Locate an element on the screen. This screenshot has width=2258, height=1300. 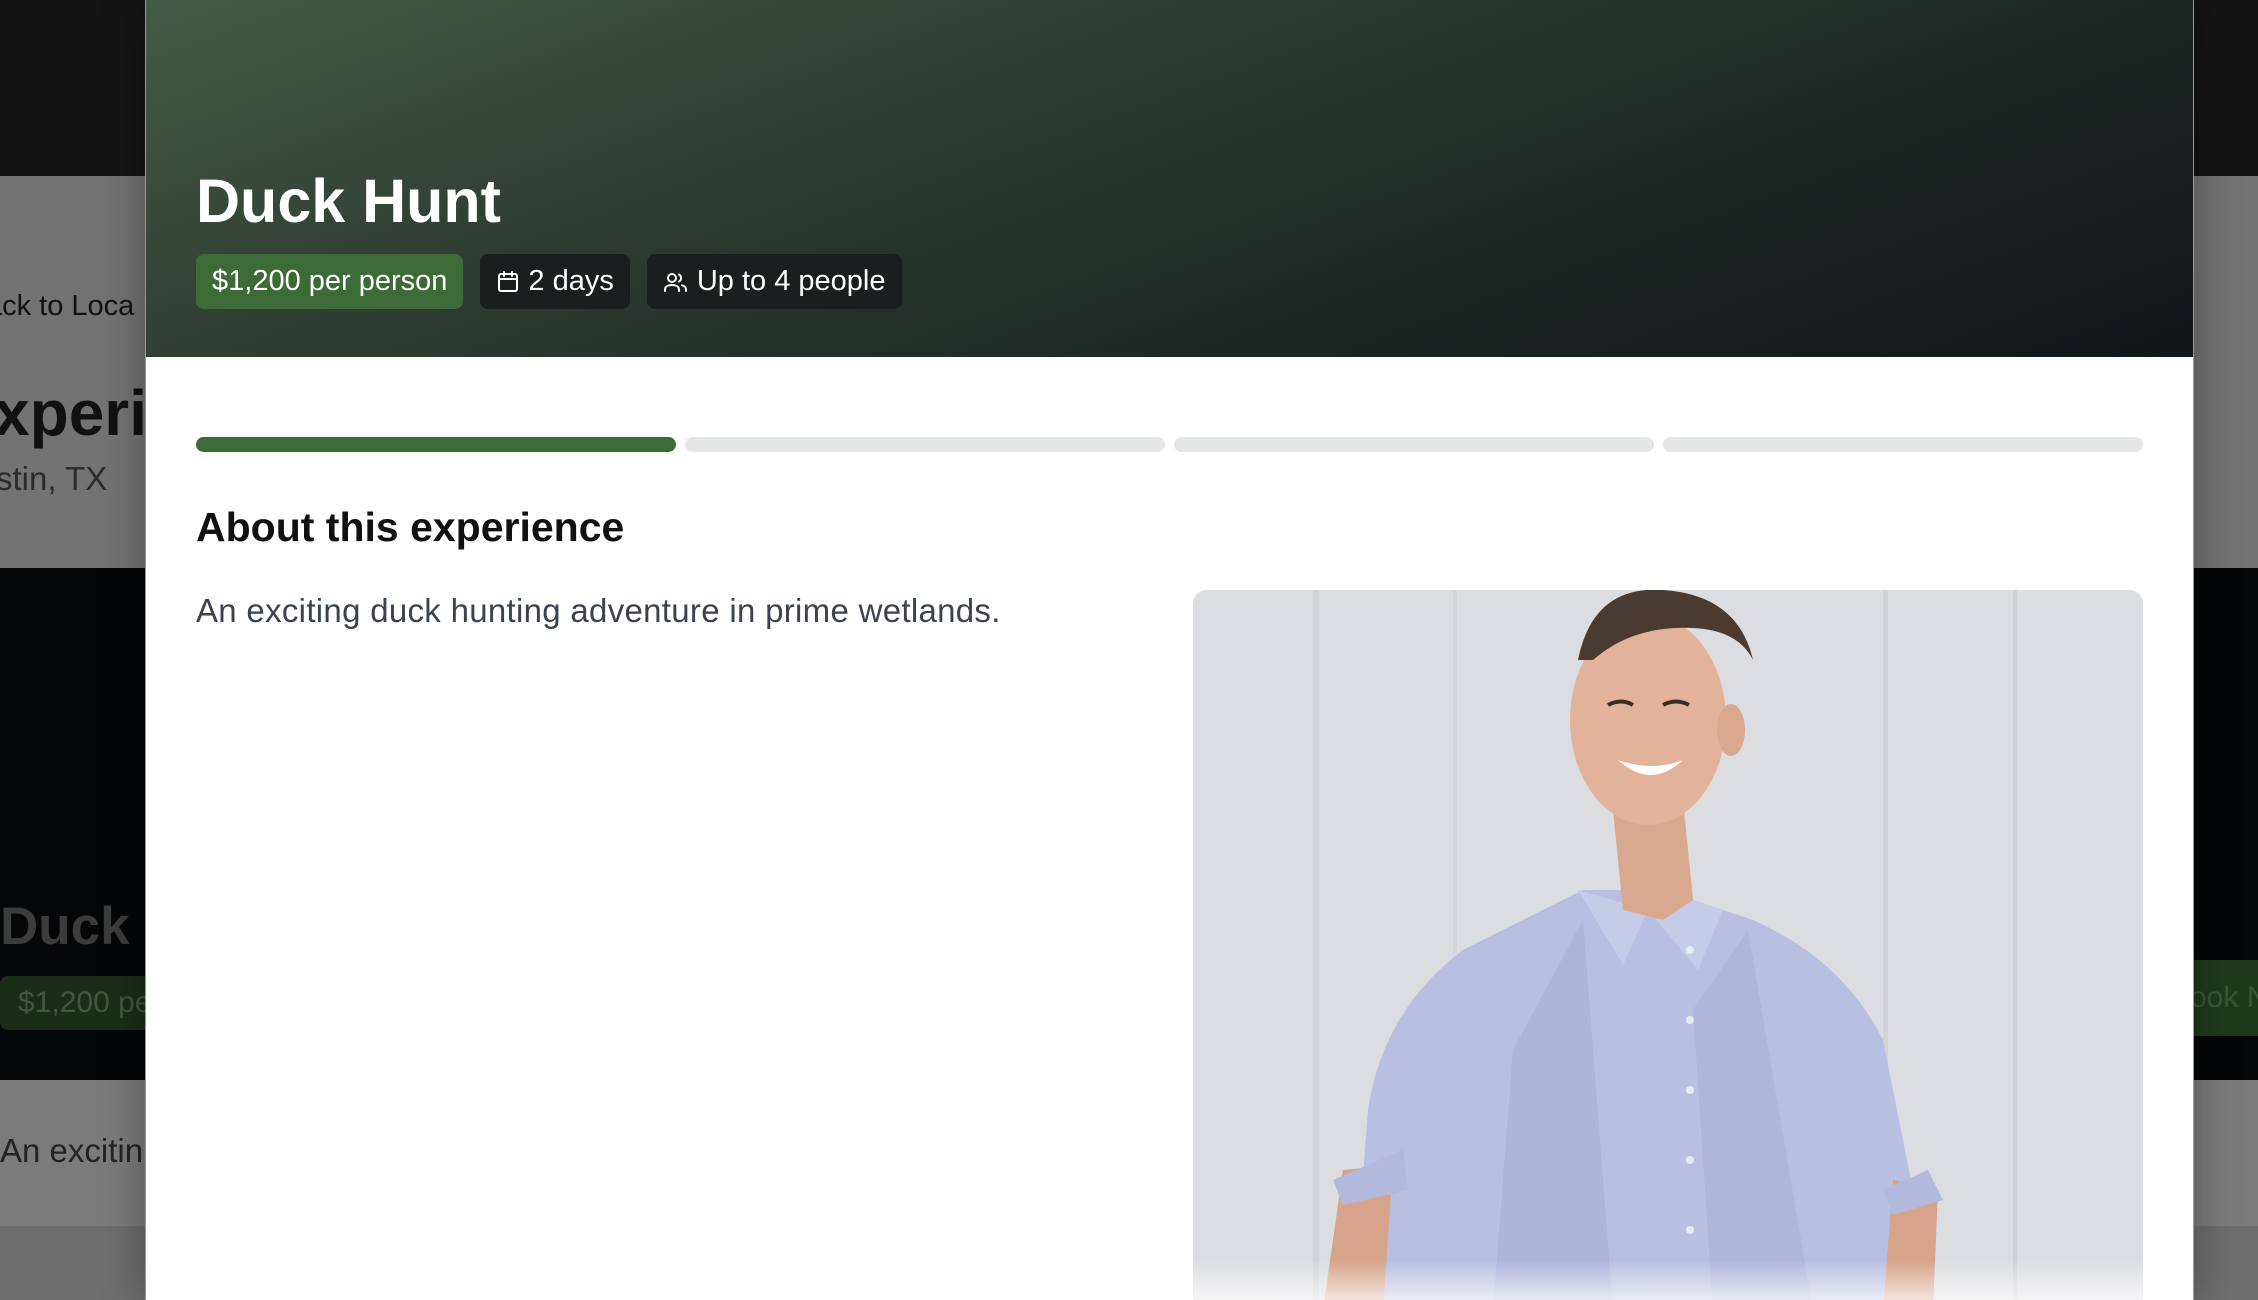
capacity-chip-label: Up to 4 people is located at coordinates (791, 281).